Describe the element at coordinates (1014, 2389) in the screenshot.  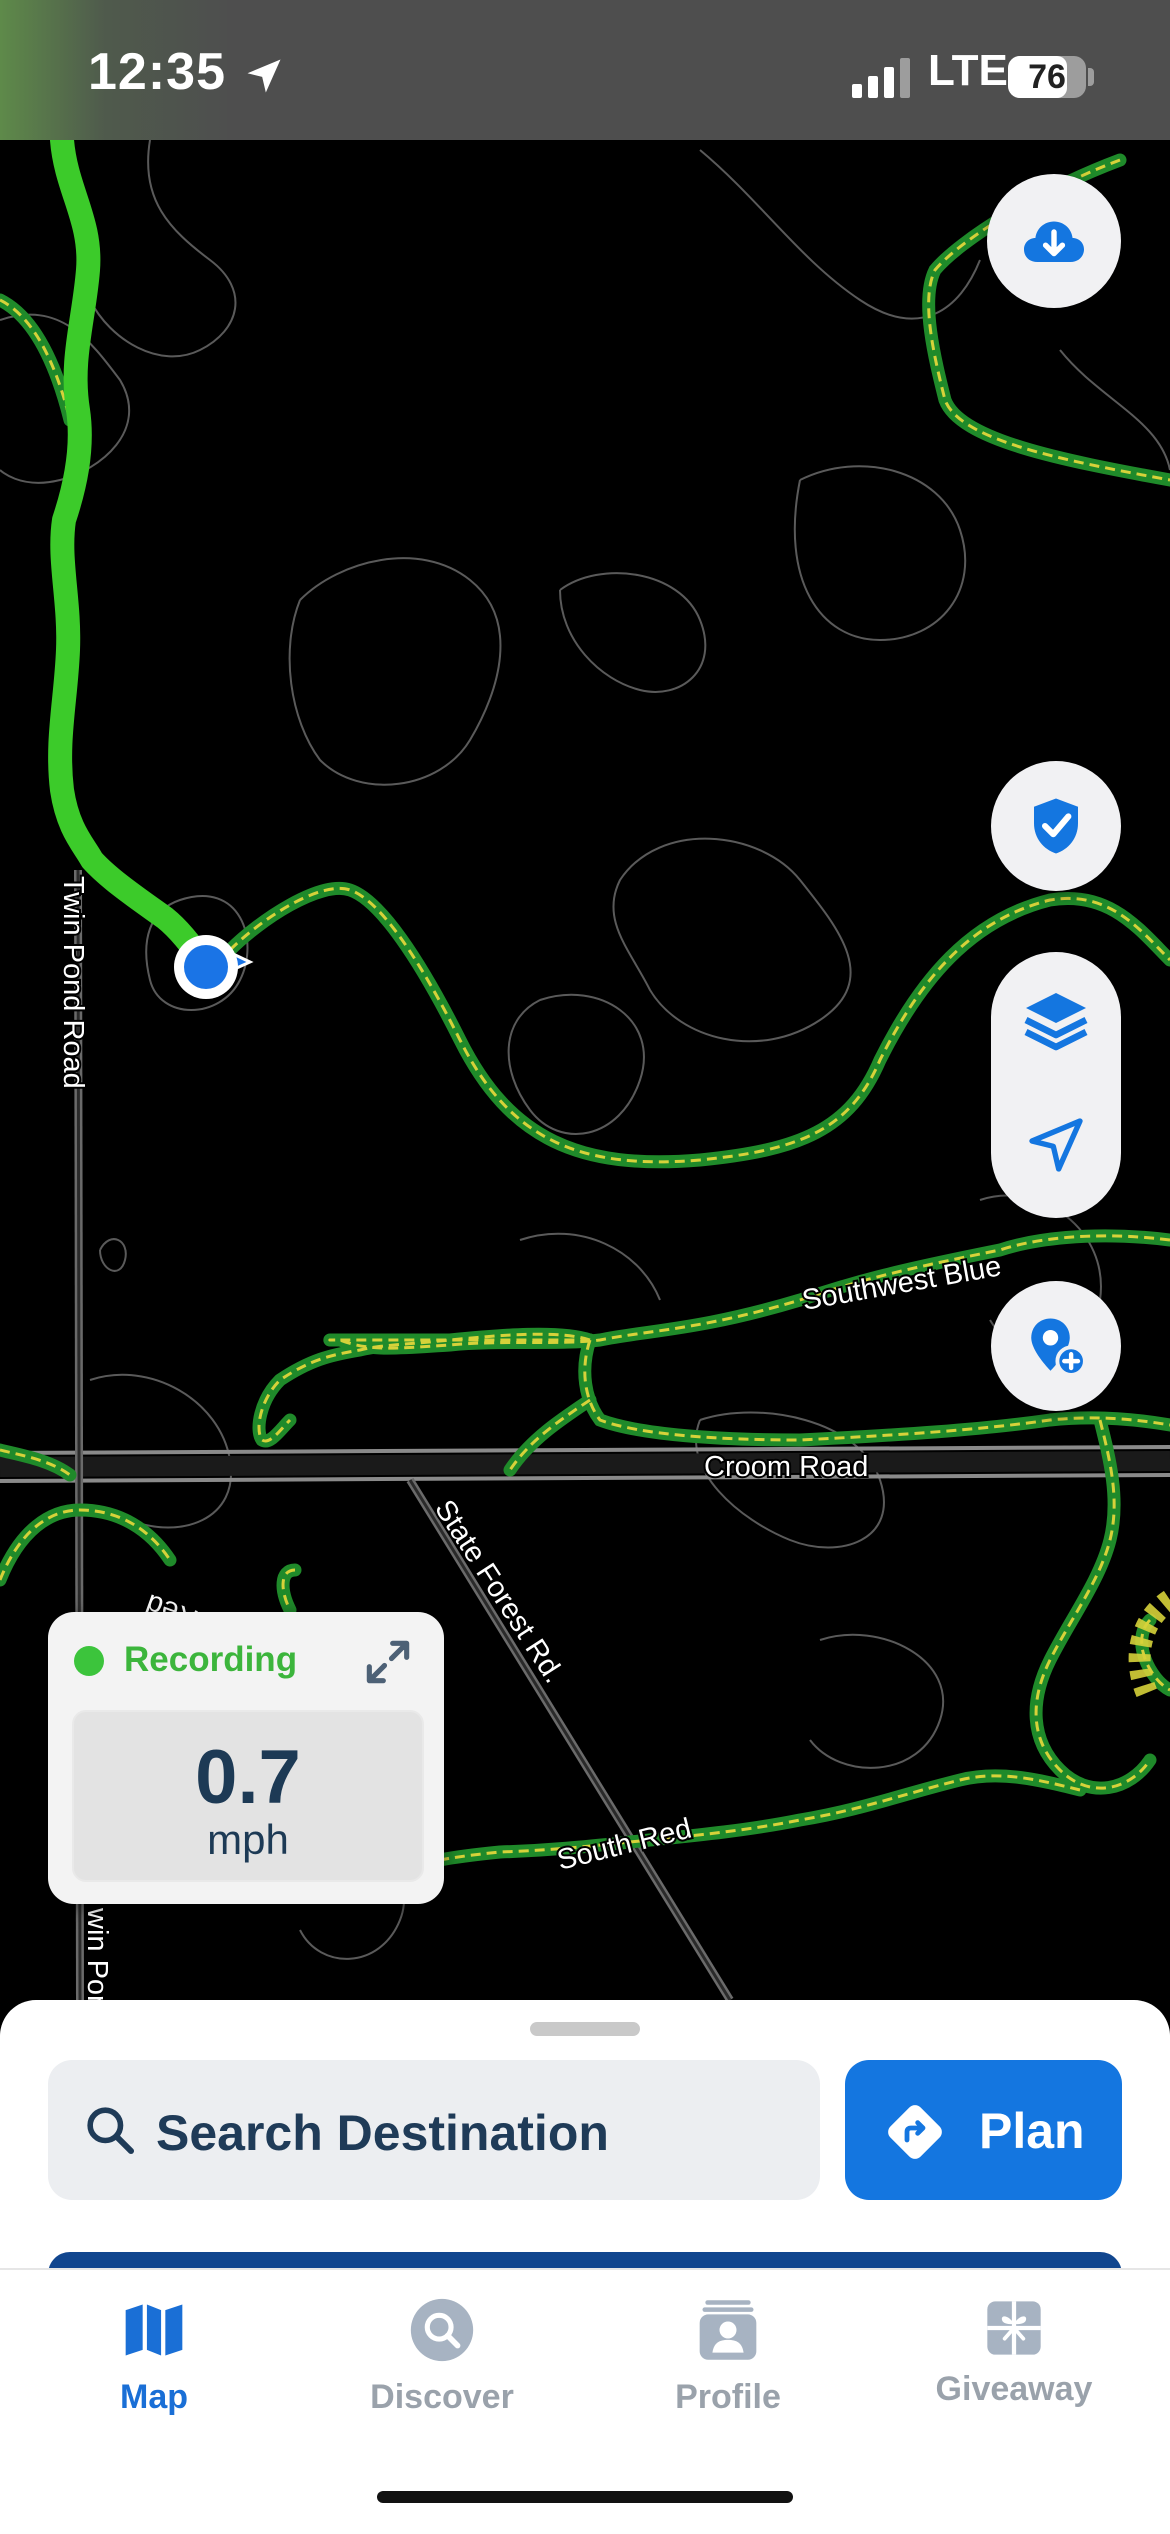
I see `tab-giveaway-label: Giveaway` at that location.